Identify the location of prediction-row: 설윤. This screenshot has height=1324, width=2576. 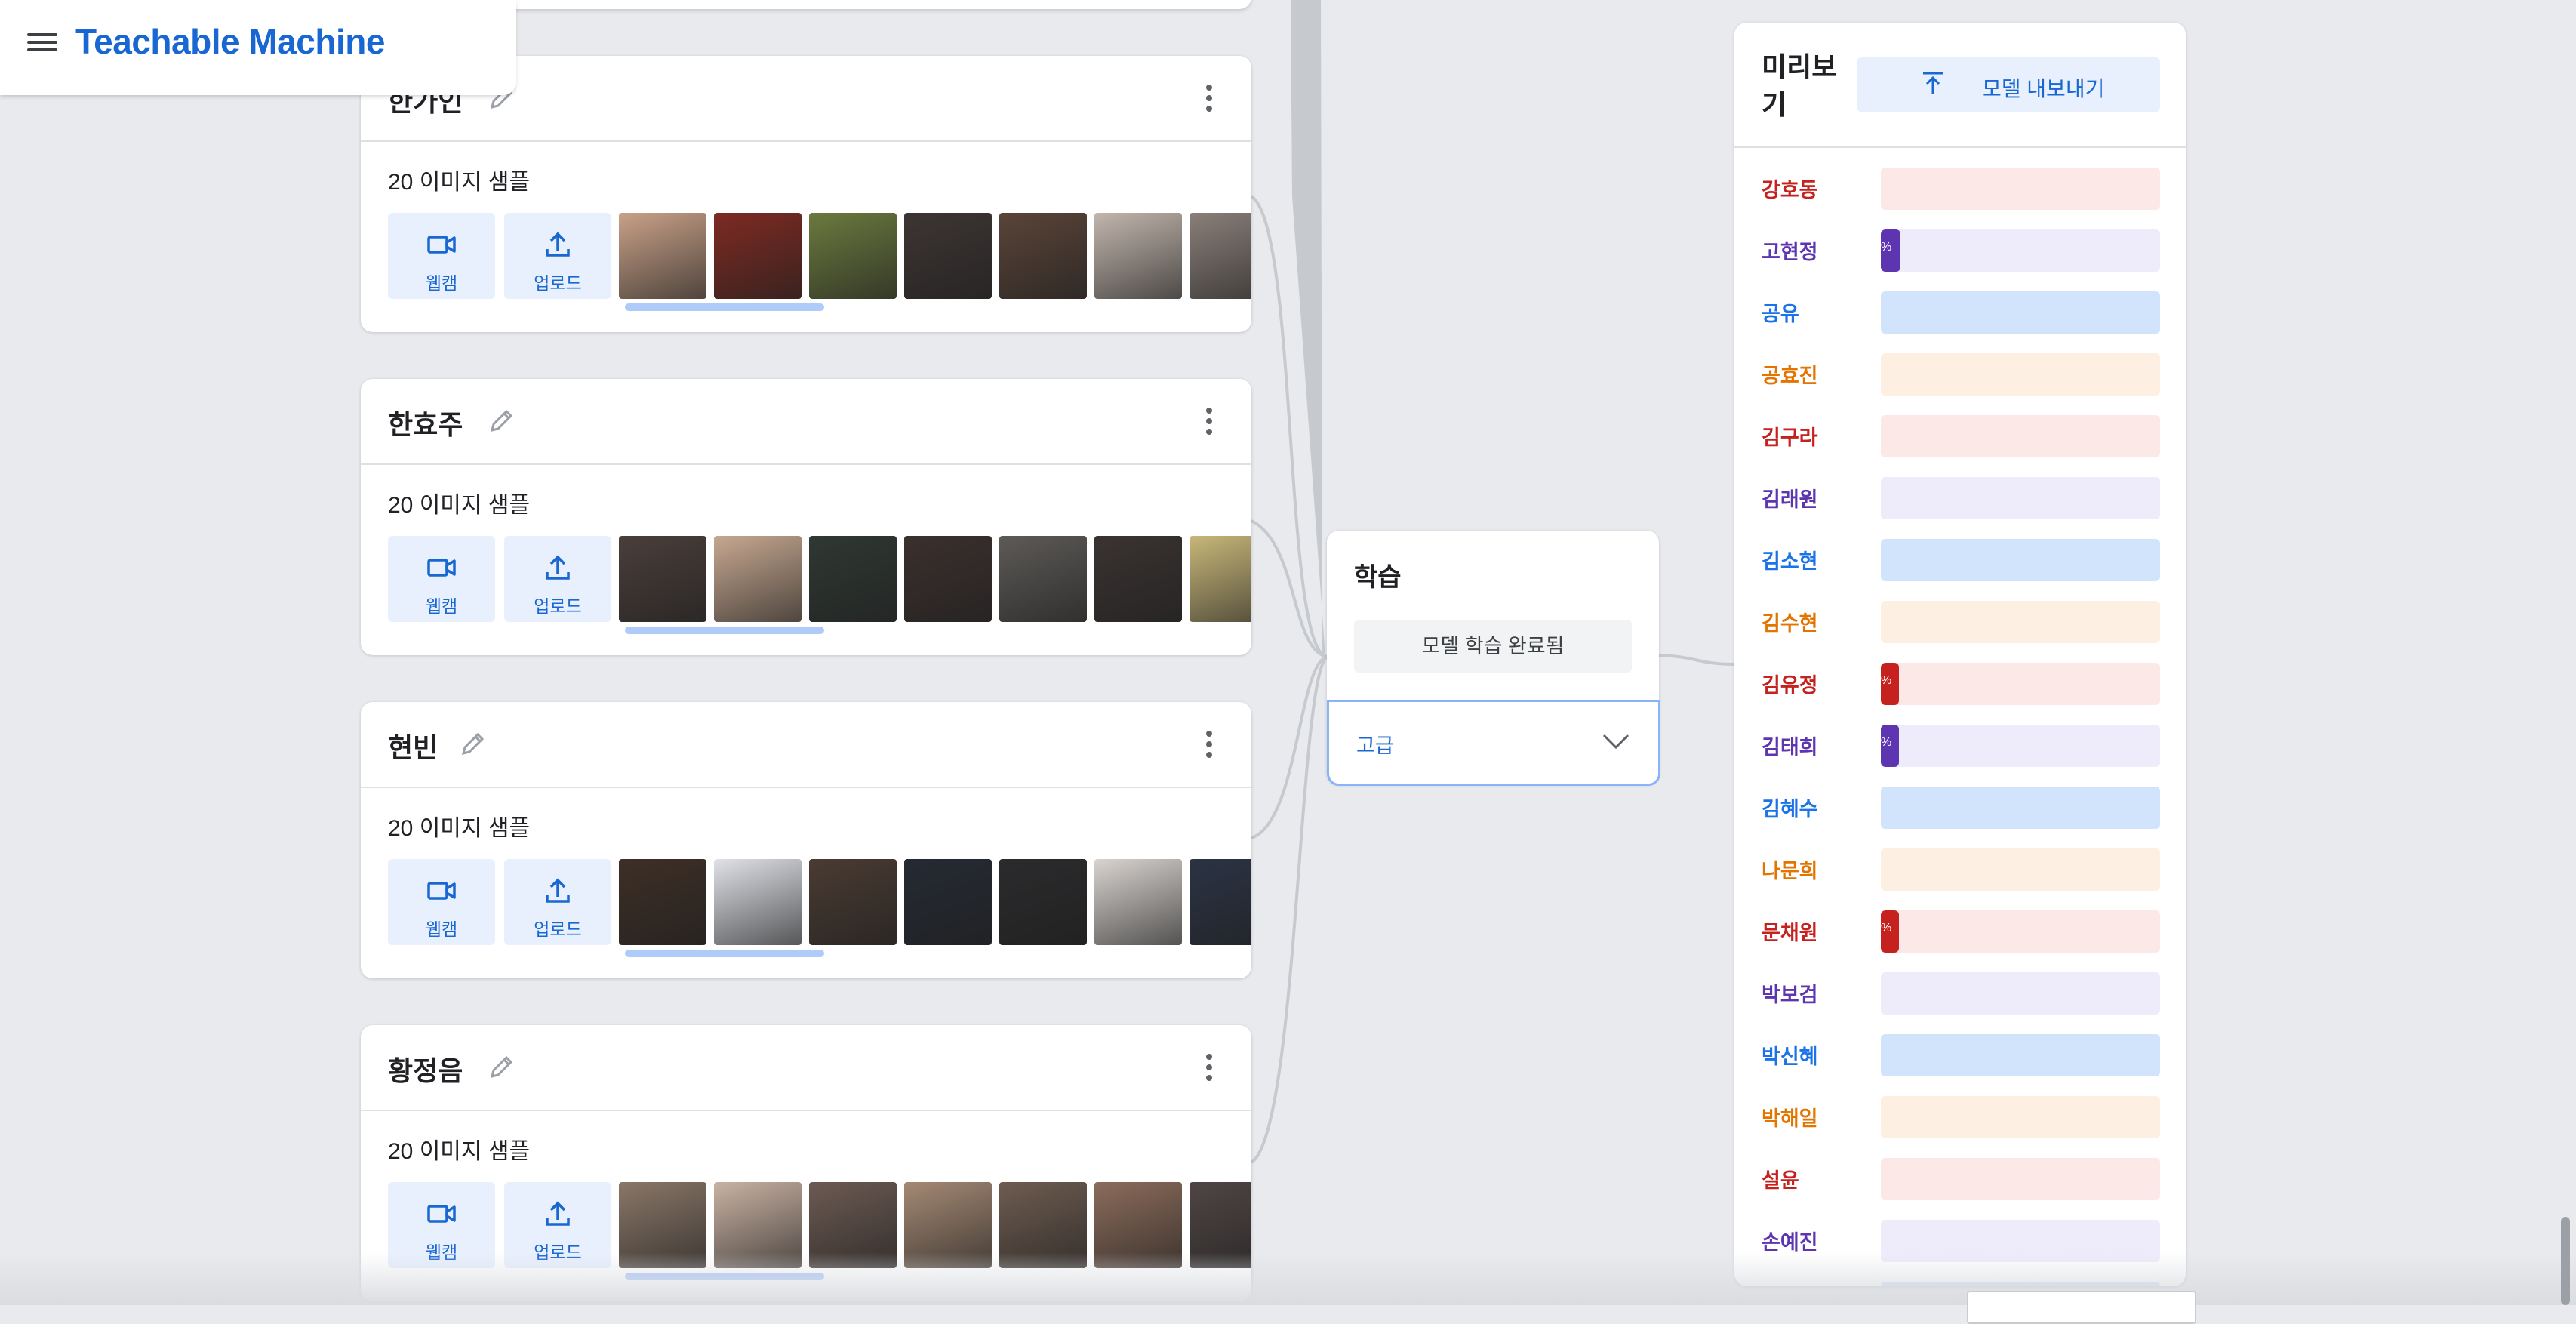
(1960, 1178).